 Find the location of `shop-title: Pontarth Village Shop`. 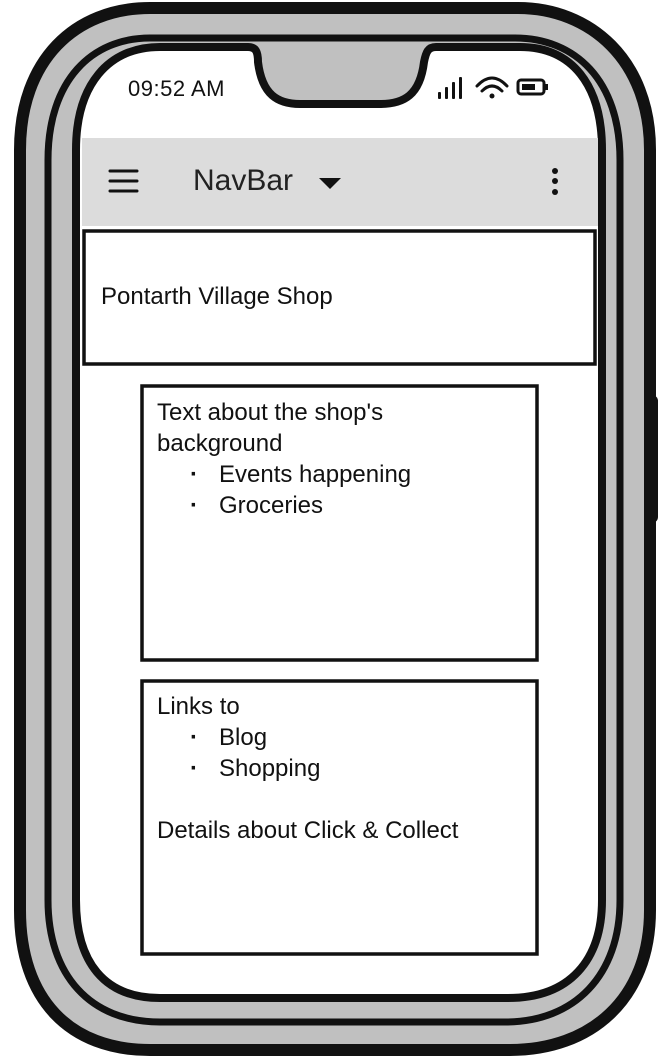

shop-title: Pontarth Village Shop is located at coordinates (217, 296).